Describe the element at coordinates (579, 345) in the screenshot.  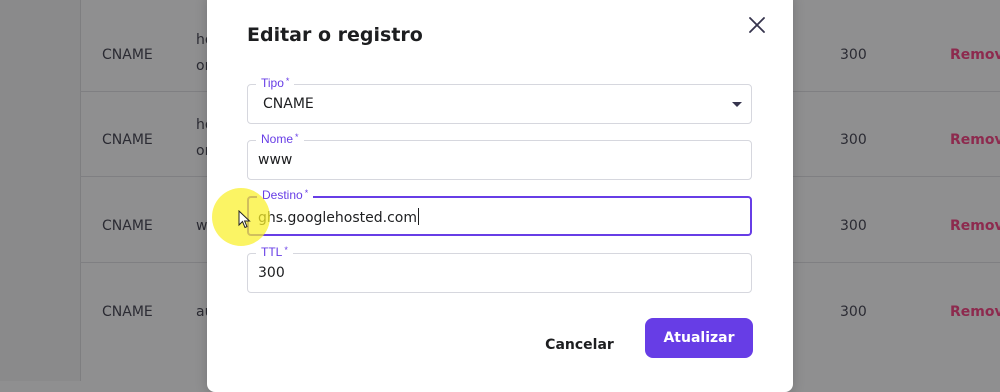
I see `cancel-button: Cancelar` at that location.